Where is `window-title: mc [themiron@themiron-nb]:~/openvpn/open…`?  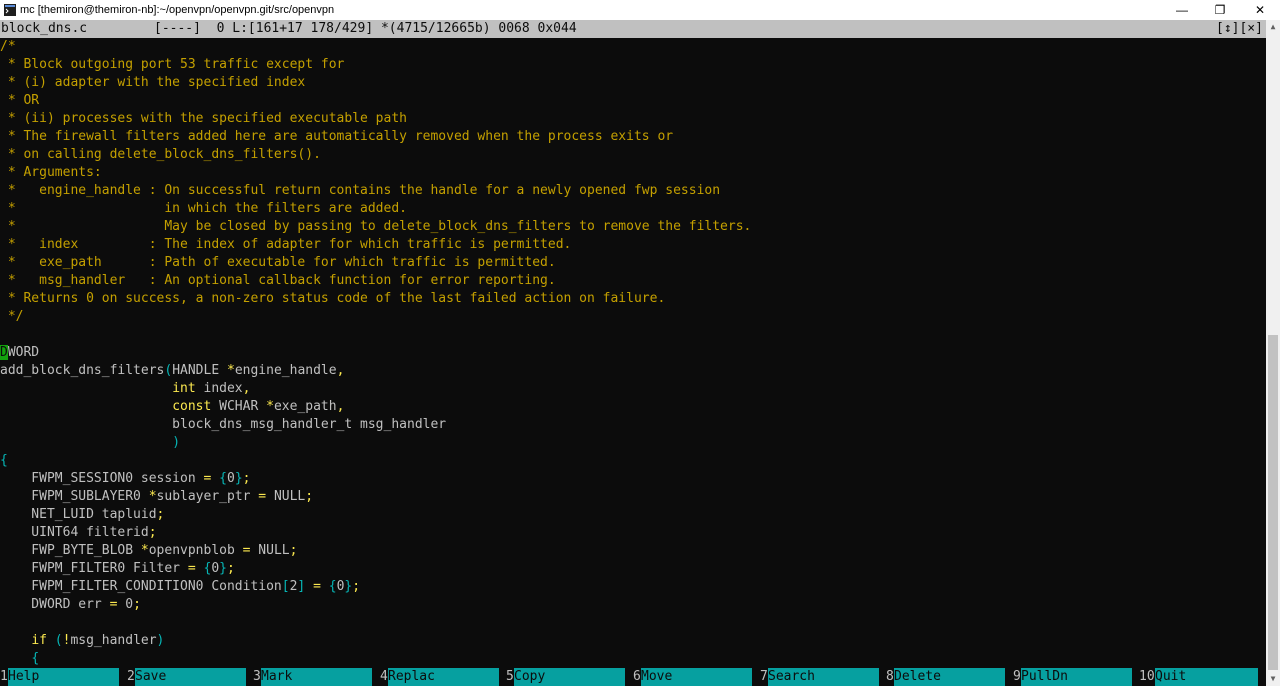
window-title: mc [themiron@themiron-nb]:~/openvpn/open… is located at coordinates (177, 10).